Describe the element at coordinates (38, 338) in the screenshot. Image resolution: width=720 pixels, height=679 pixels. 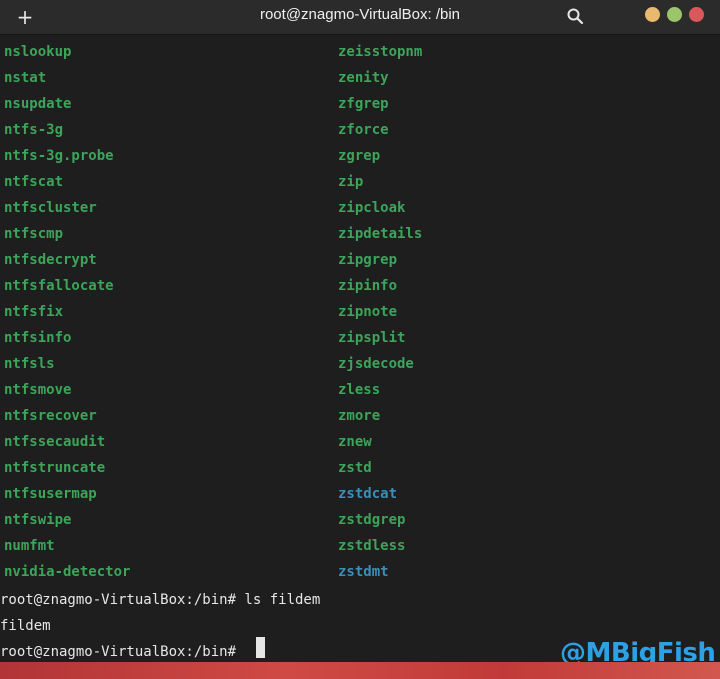
I see `file-entry-ntfsinfo: ntfsinfo` at that location.